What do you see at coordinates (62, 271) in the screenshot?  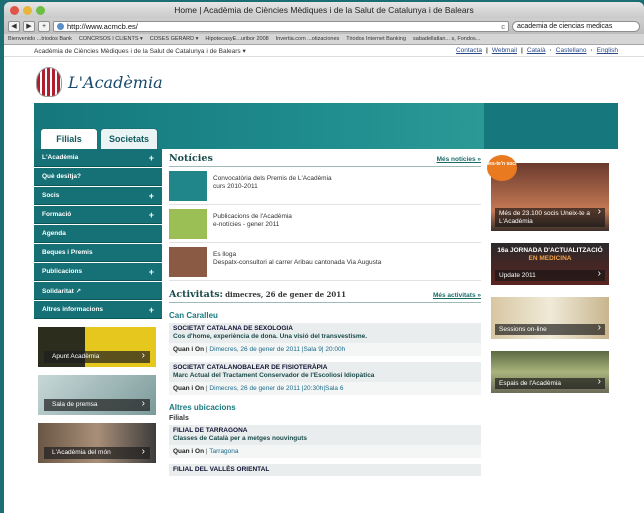 I see `menu-label: Publicacions` at bounding box center [62, 271].